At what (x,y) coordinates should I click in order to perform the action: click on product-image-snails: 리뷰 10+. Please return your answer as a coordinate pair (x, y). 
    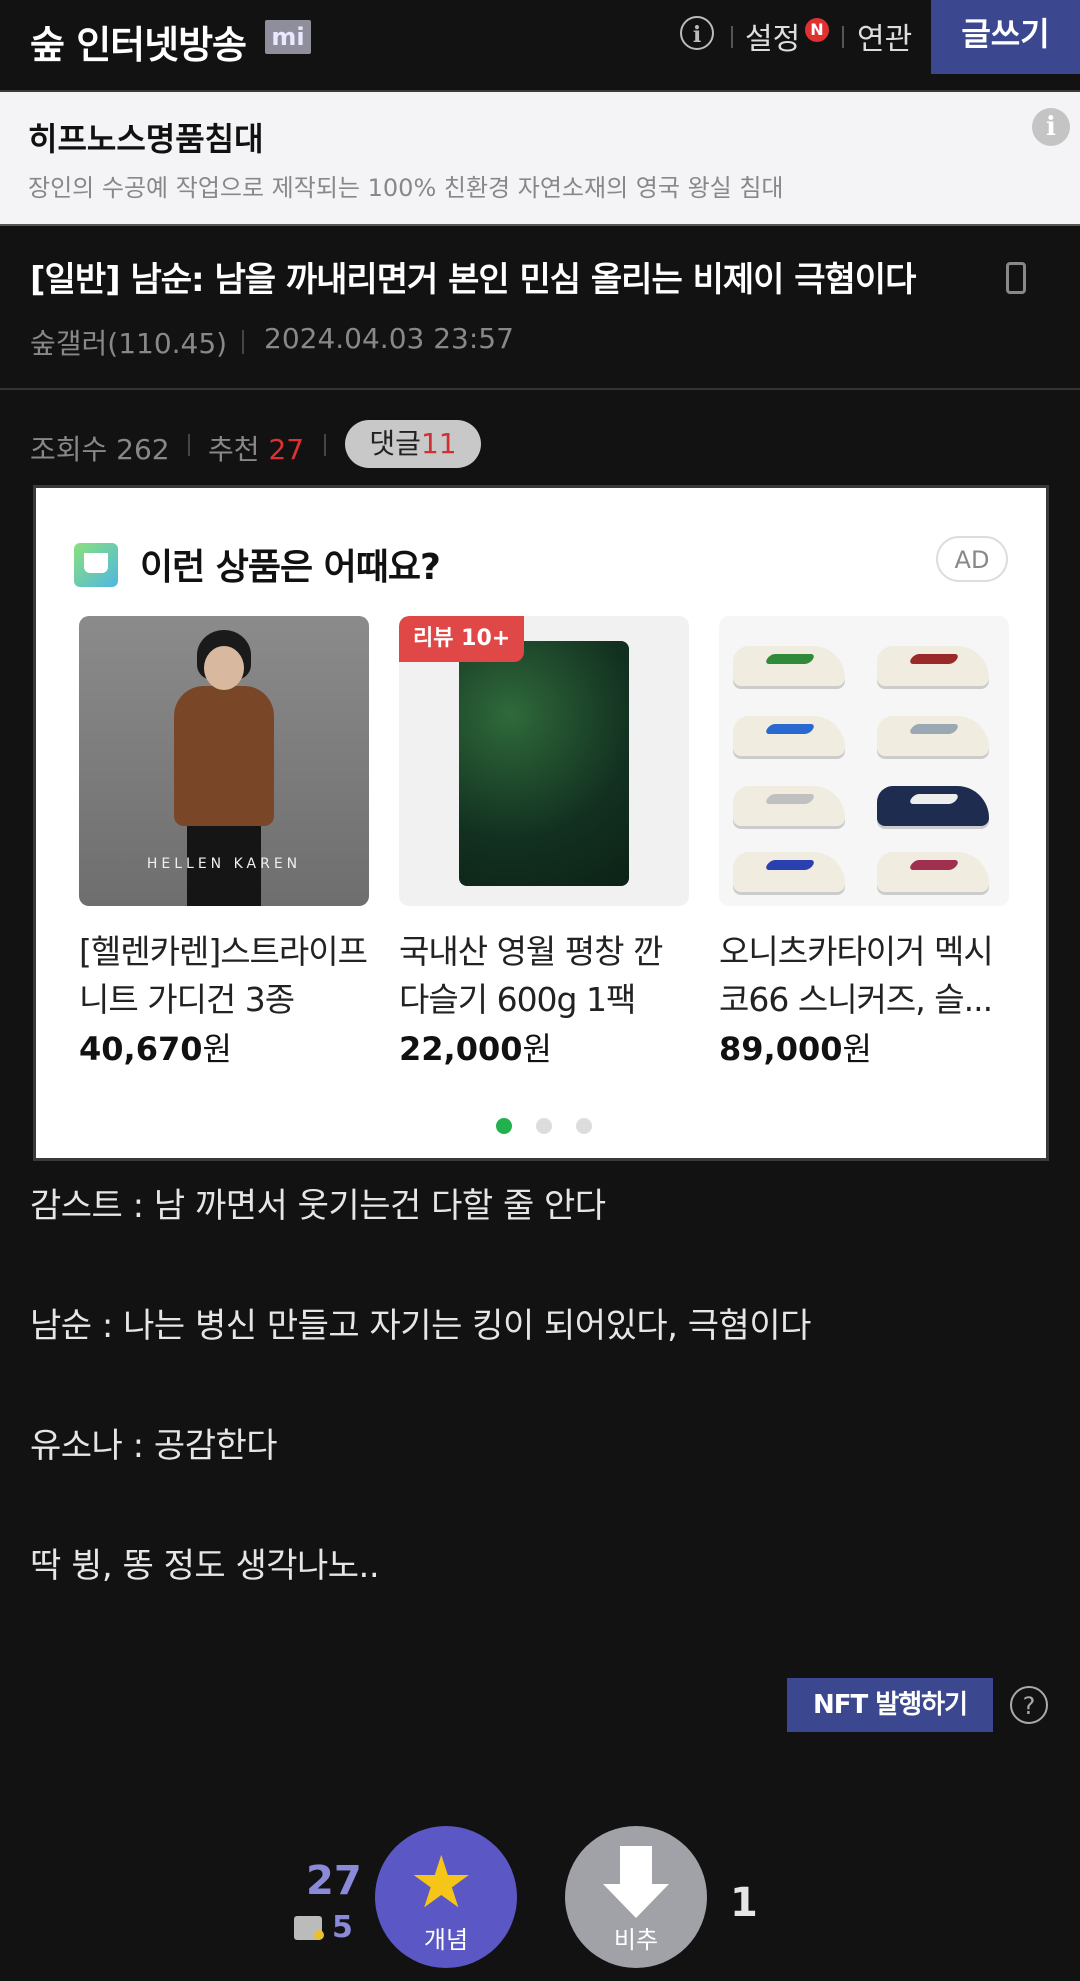
    Looking at the image, I should click on (544, 761).